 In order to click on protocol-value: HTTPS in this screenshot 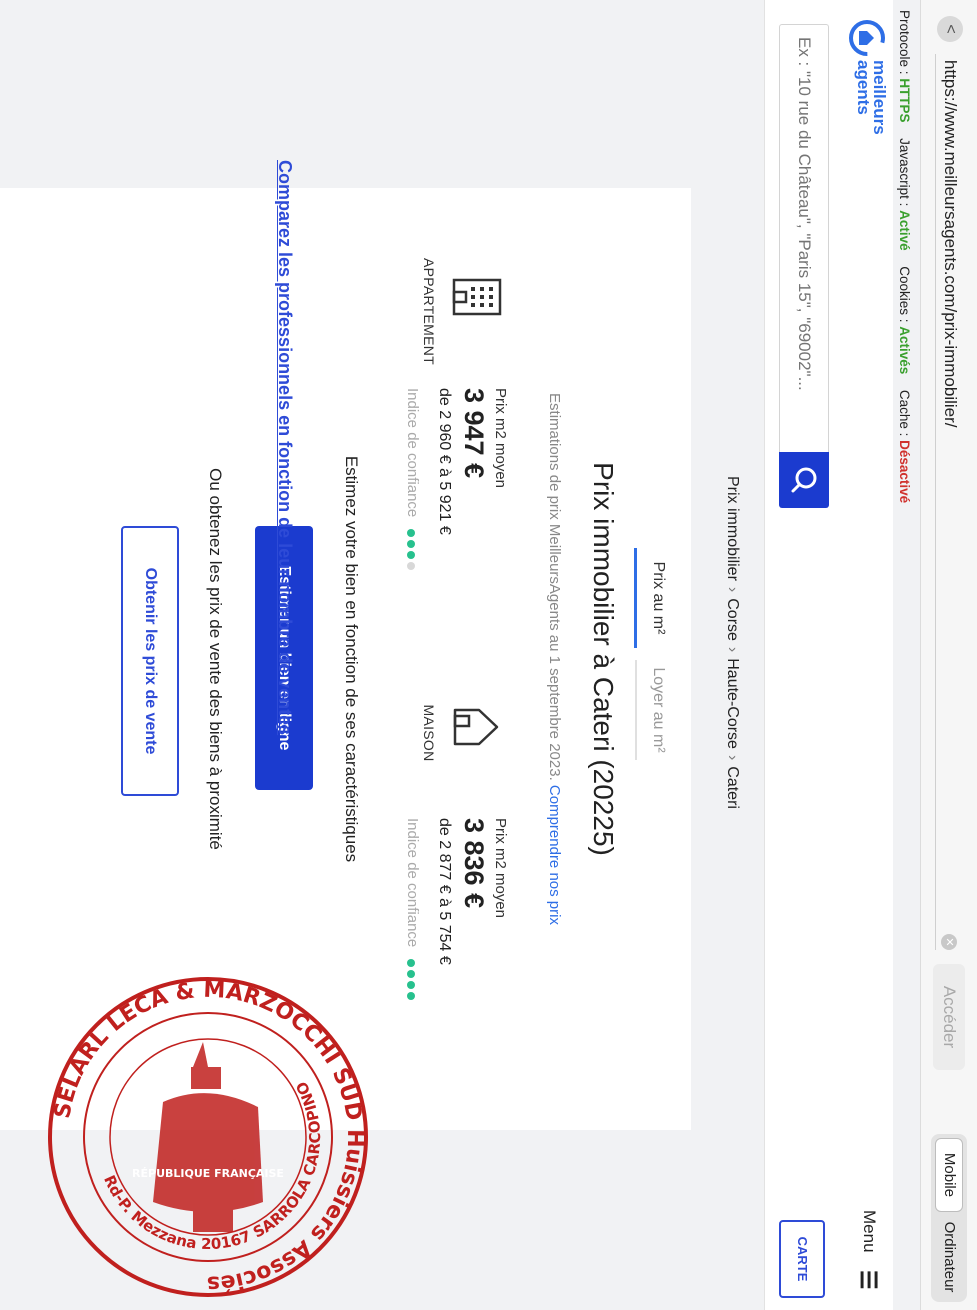, I will do `click(904, 100)`.